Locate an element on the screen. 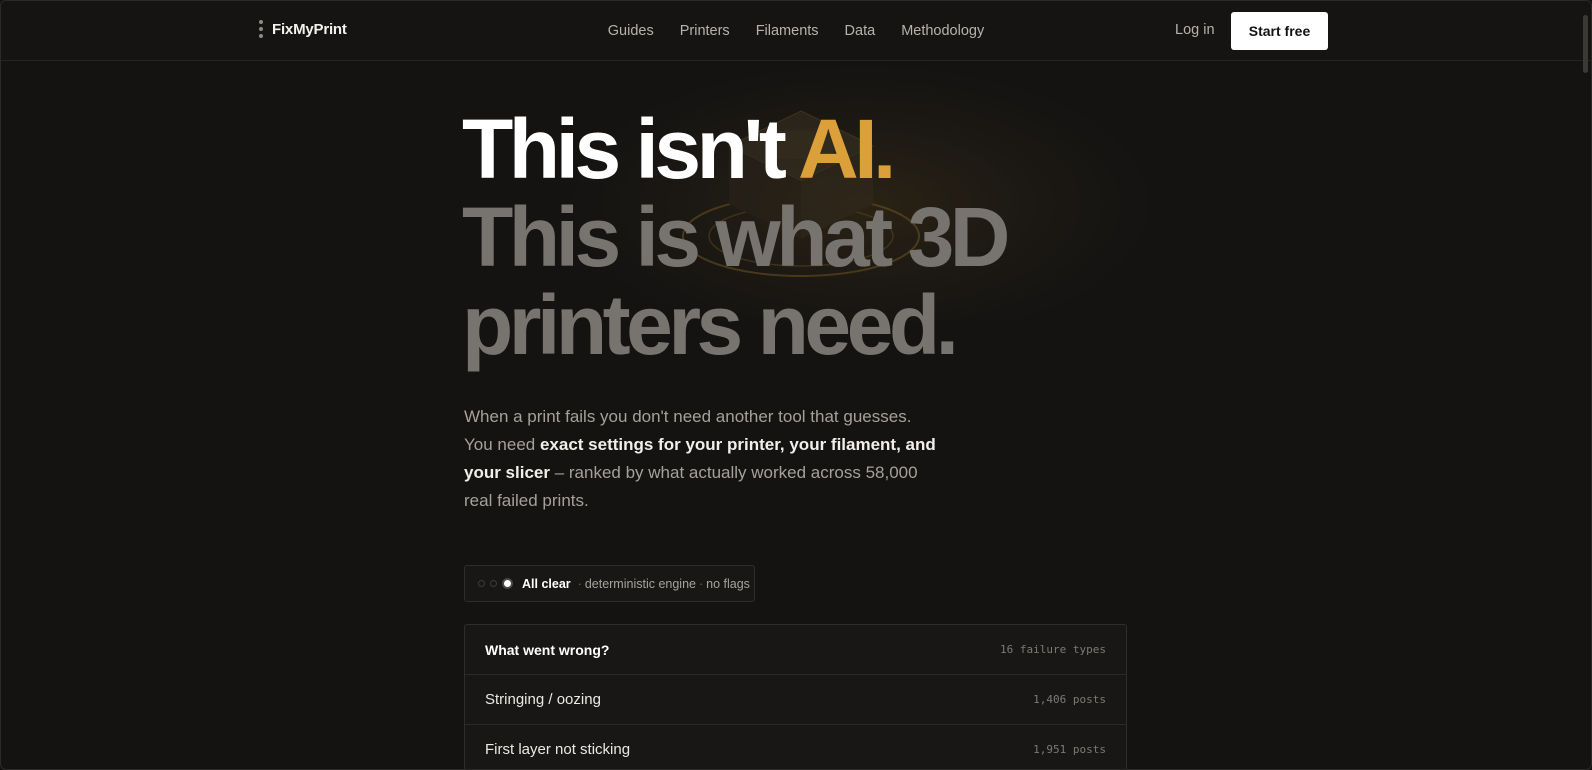 The image size is (1592, 770). headline-line2: This is what 3D is located at coordinates (736, 237).